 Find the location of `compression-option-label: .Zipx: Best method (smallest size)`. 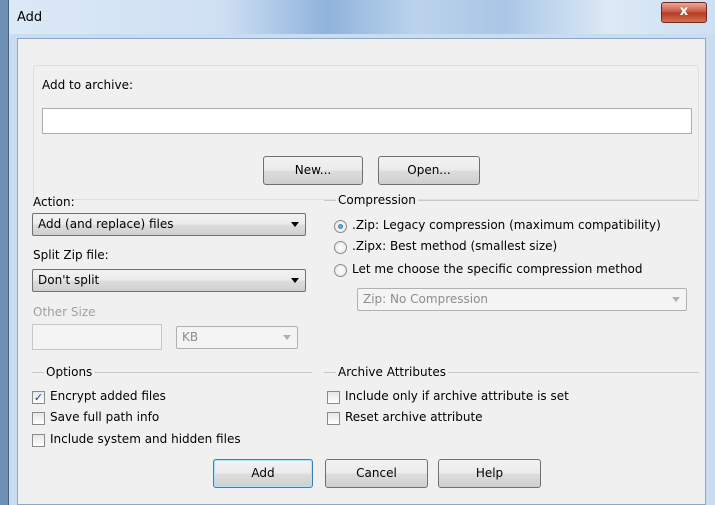

compression-option-label: .Zipx: Best method (smallest size) is located at coordinates (455, 246).